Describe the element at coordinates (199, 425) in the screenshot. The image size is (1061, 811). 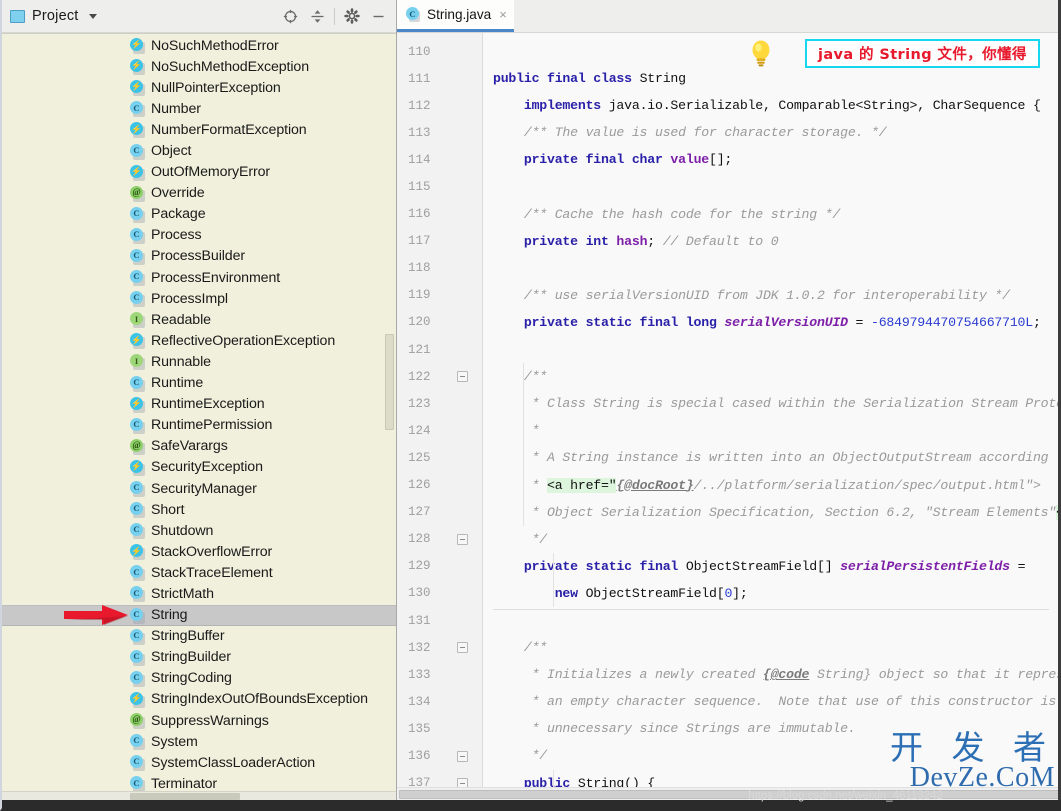
I see `tree-item: C RuntimePermission` at that location.